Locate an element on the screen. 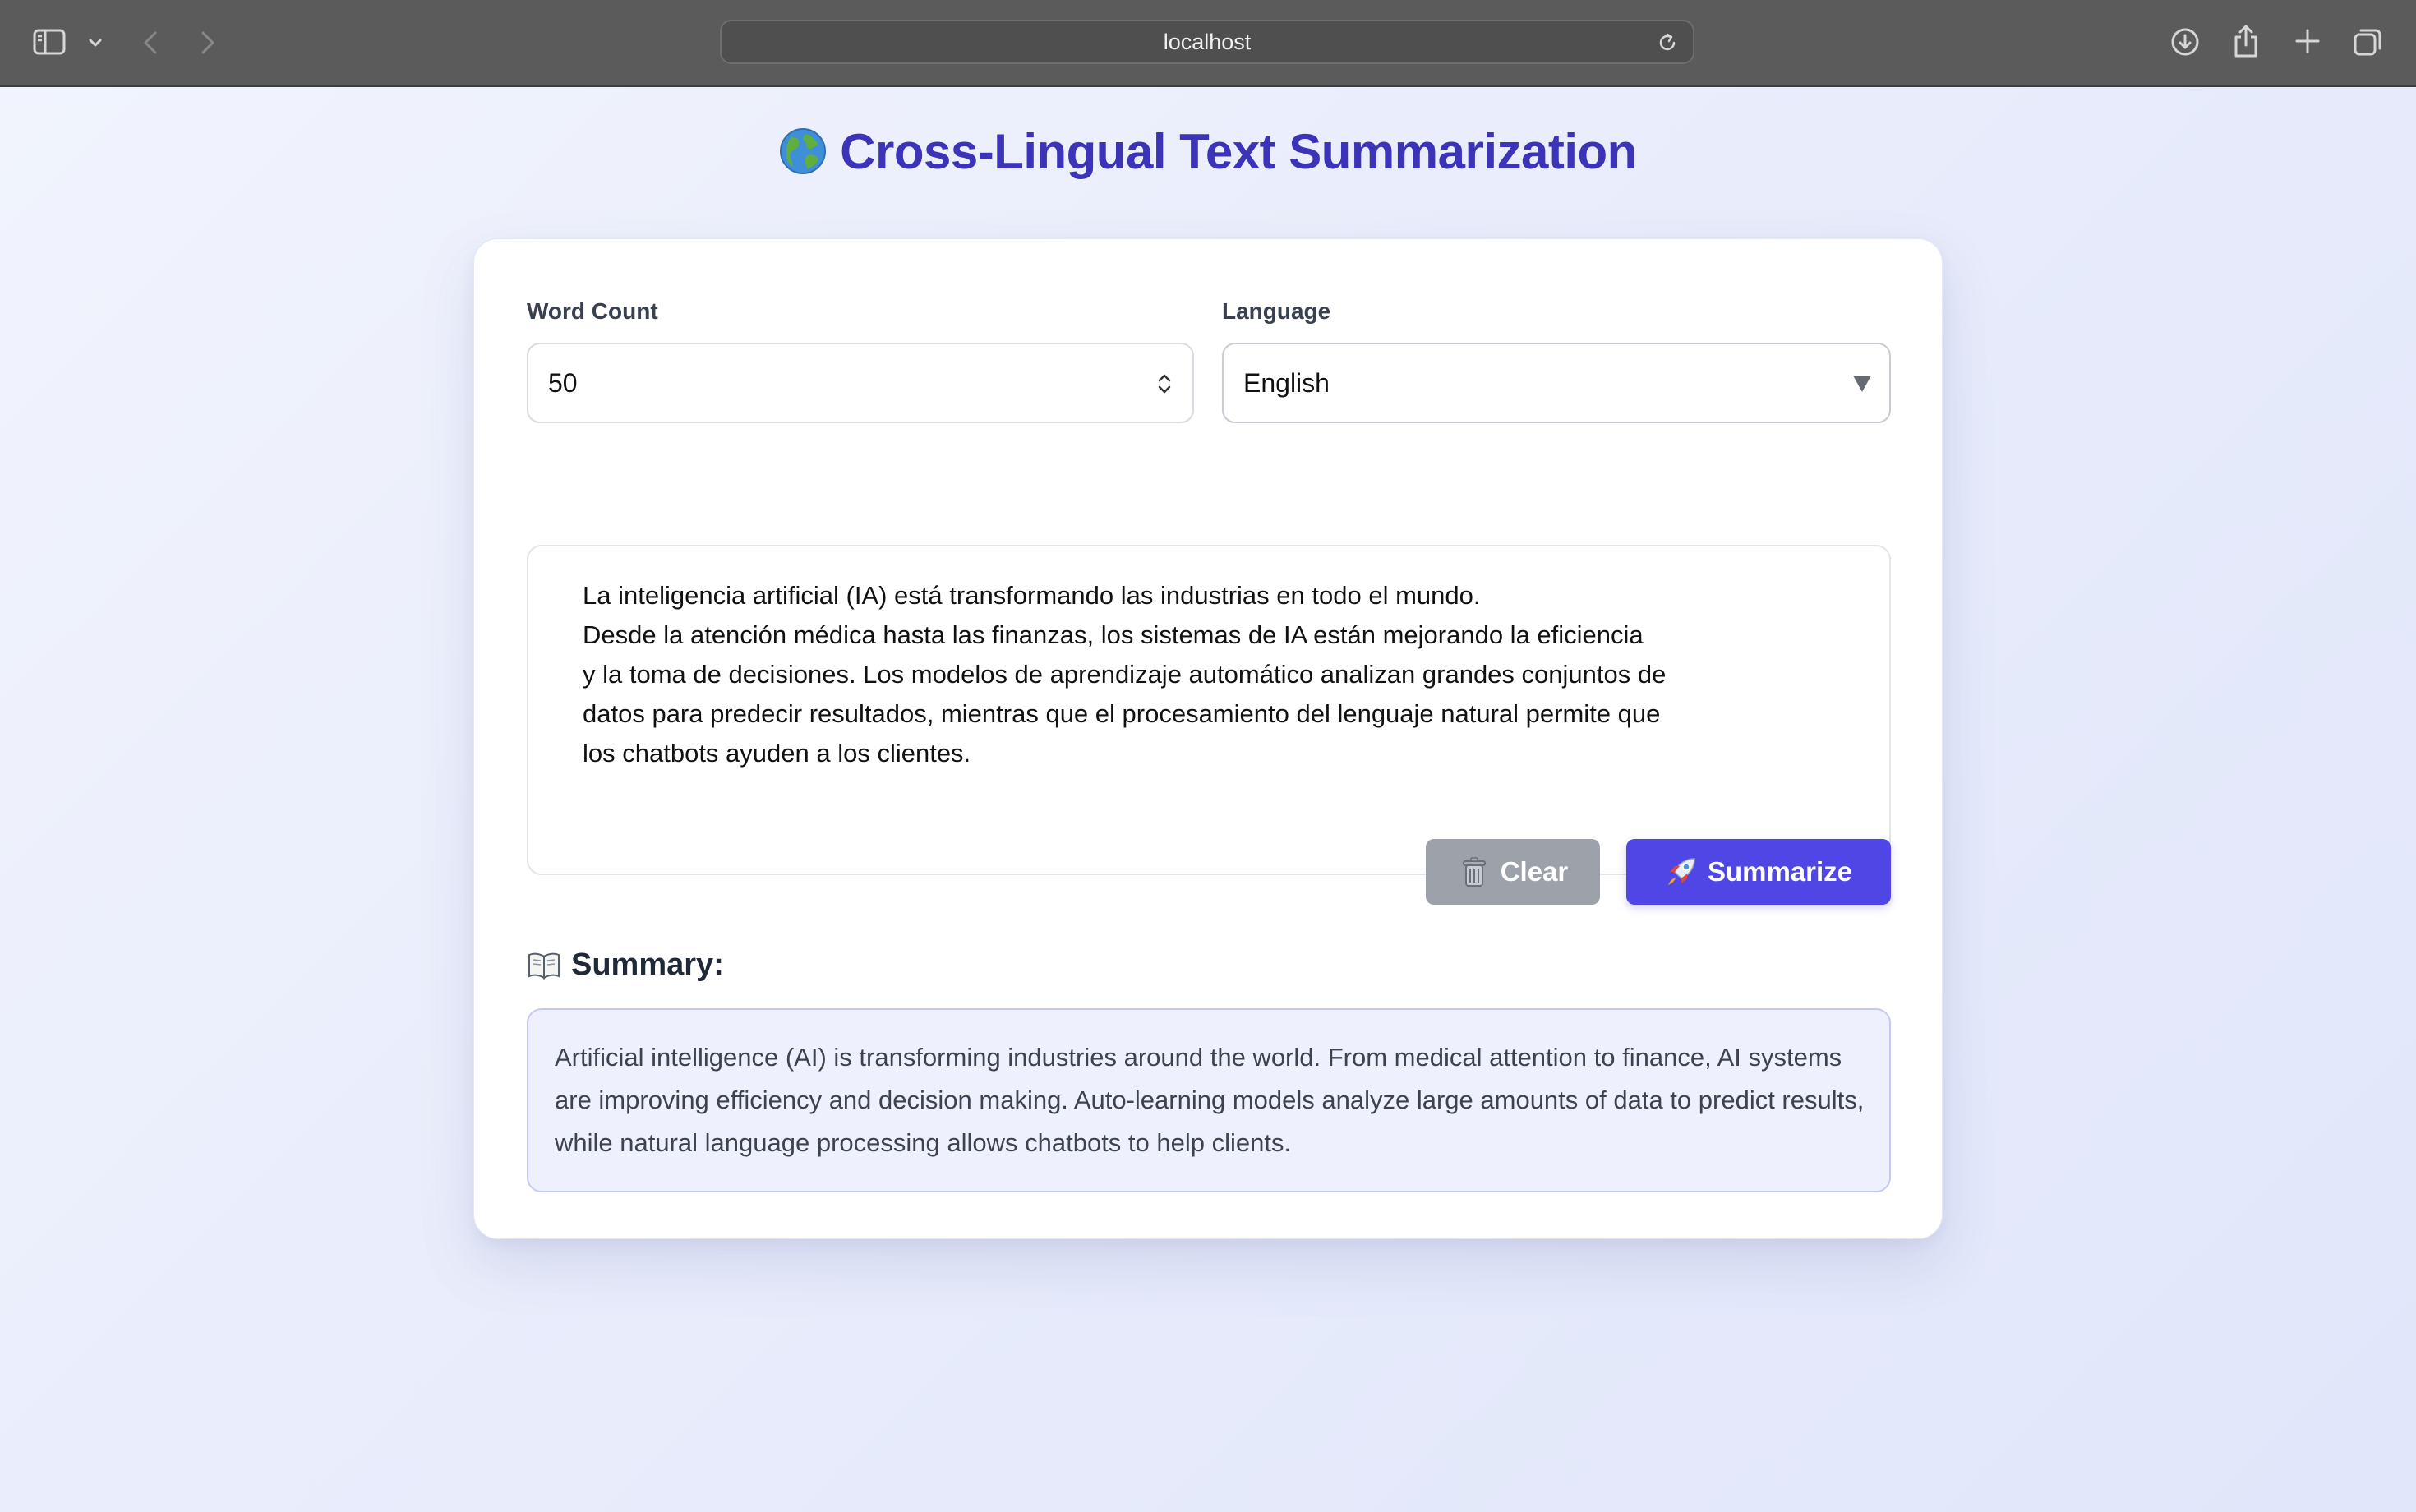 The height and width of the screenshot is (1512, 2416). summary-heading-text: Summary: is located at coordinates (648, 965).